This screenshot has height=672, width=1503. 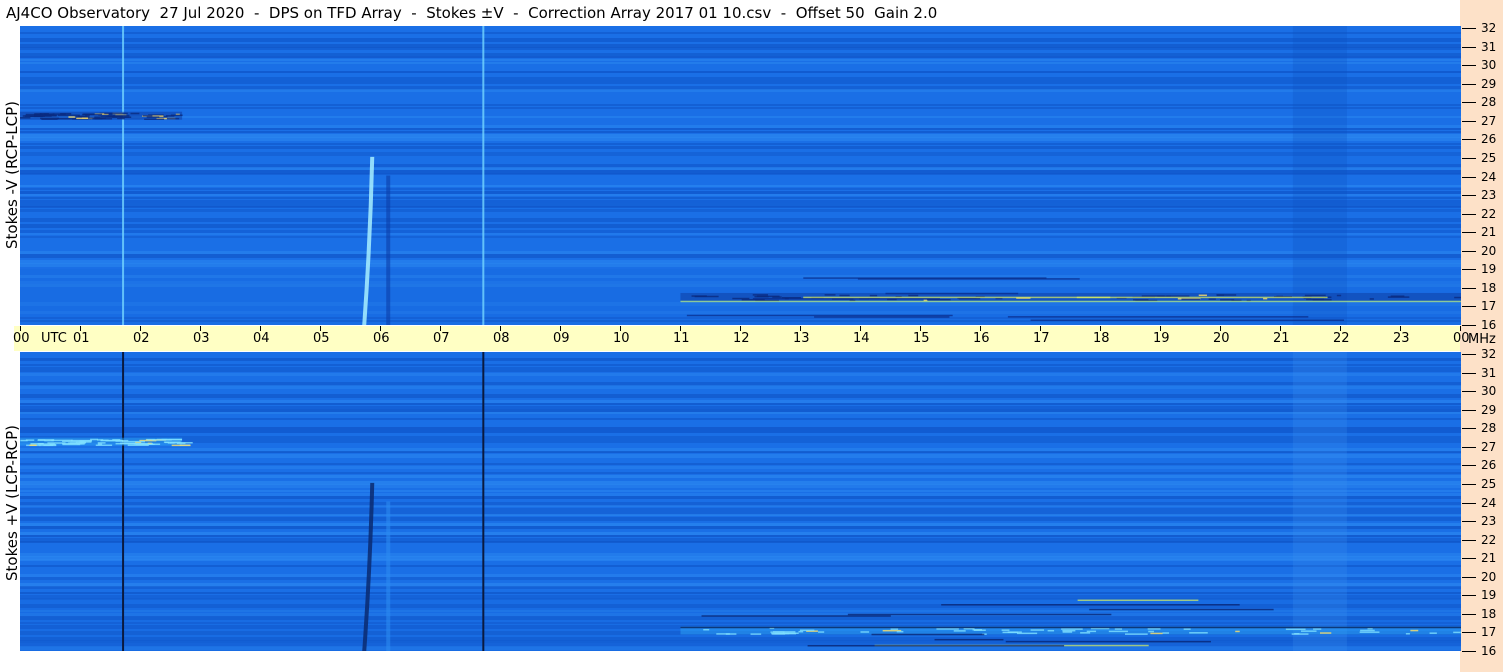 What do you see at coordinates (1161, 338) in the screenshot?
I see `utc-tick-label: 19` at bounding box center [1161, 338].